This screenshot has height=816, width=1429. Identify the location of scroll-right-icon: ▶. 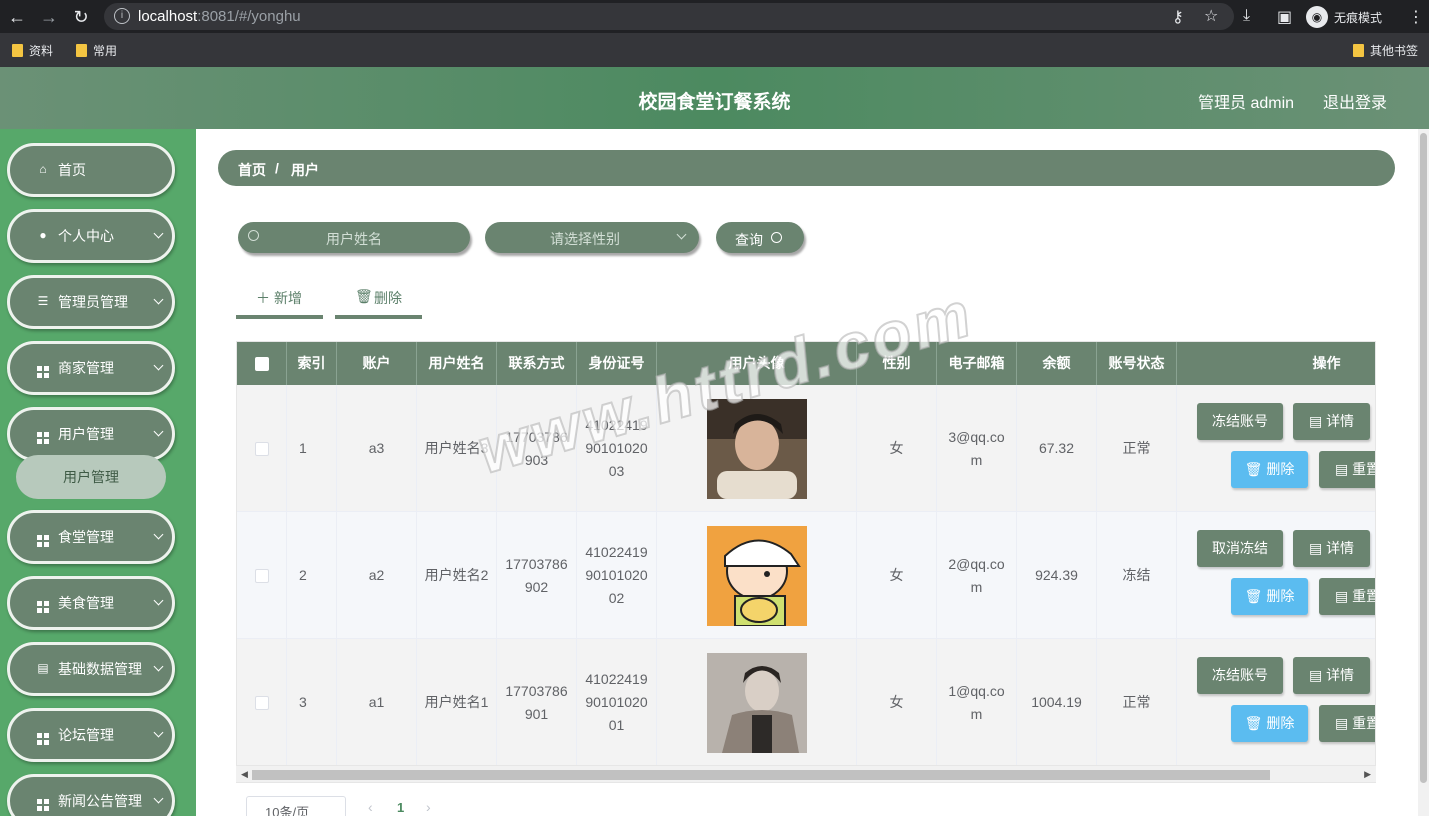
(1367, 774).